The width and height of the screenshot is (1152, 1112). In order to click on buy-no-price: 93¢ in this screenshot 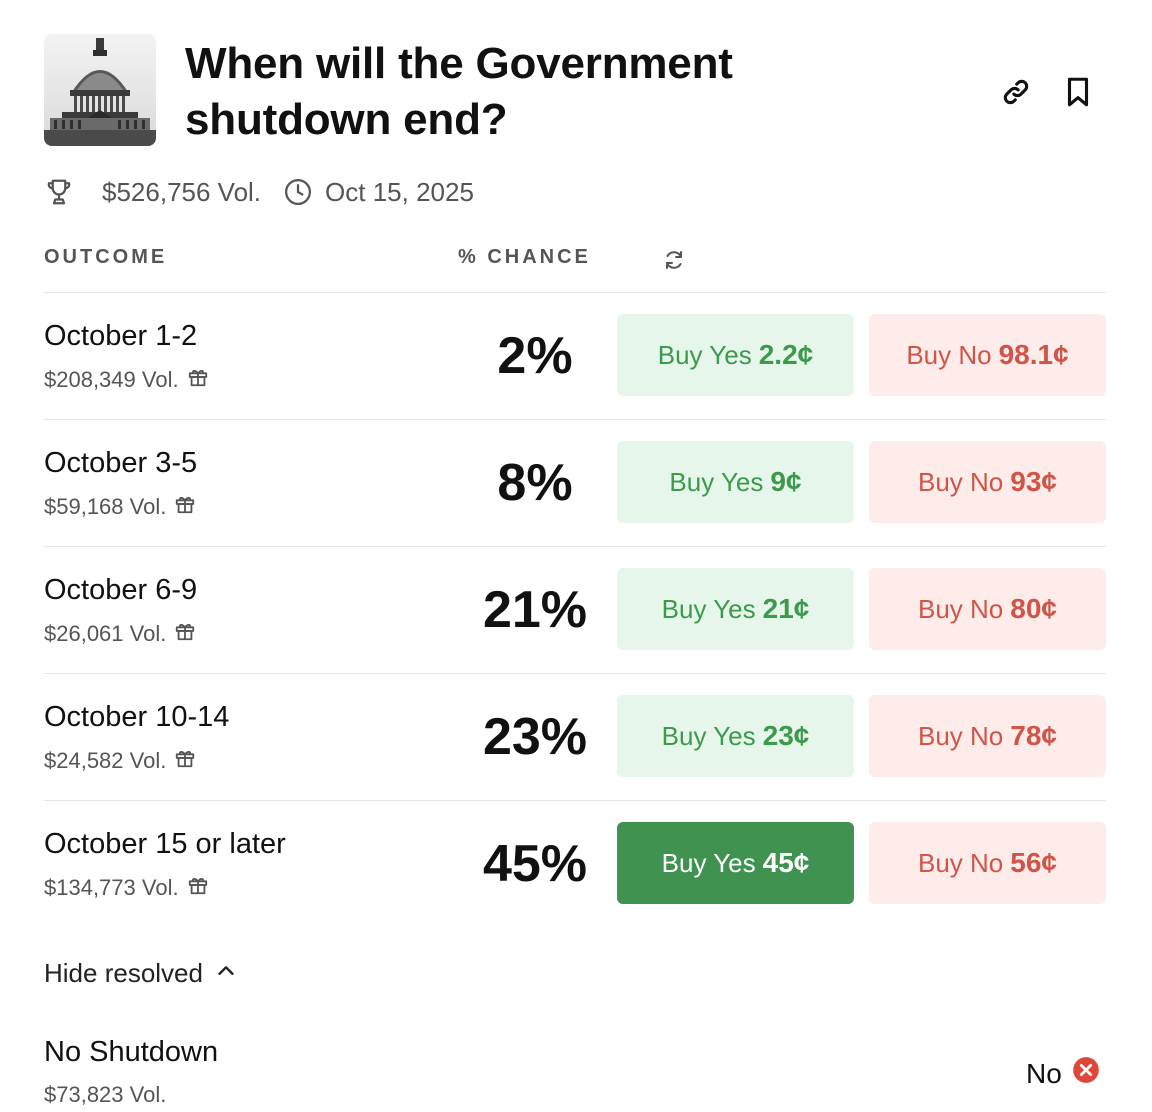, I will do `click(1033, 481)`.